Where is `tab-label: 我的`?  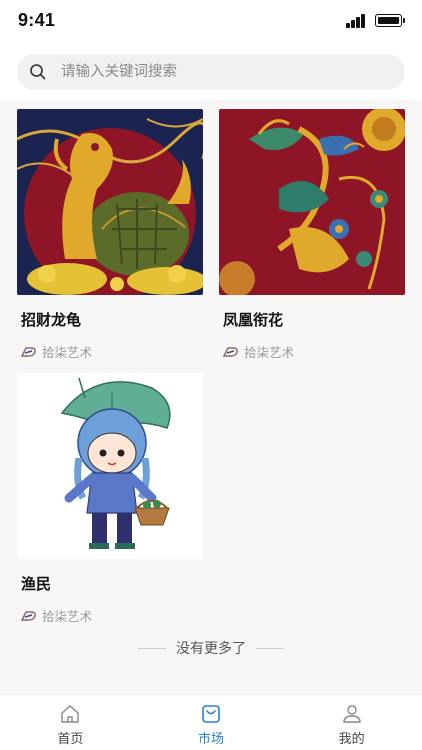 tab-label: 我的 is located at coordinates (351, 739).